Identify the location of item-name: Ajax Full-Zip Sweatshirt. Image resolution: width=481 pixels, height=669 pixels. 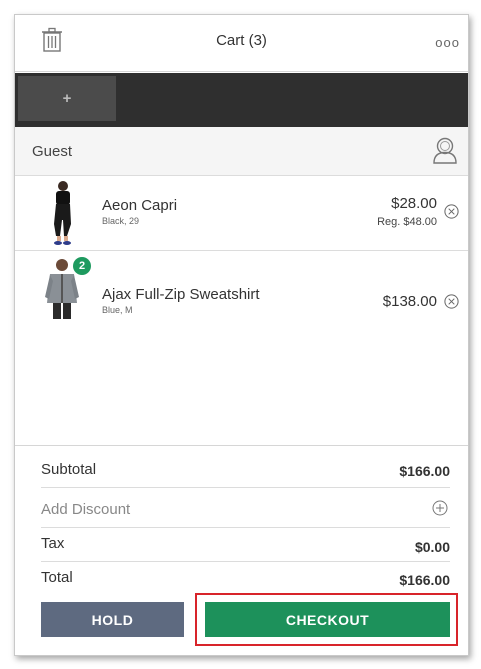
(181, 294).